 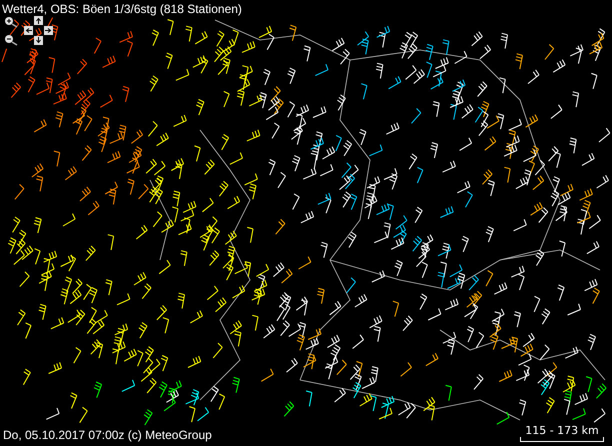 What do you see at coordinates (11, 22) in the screenshot?
I see `zoom-in-icon` at bounding box center [11, 22].